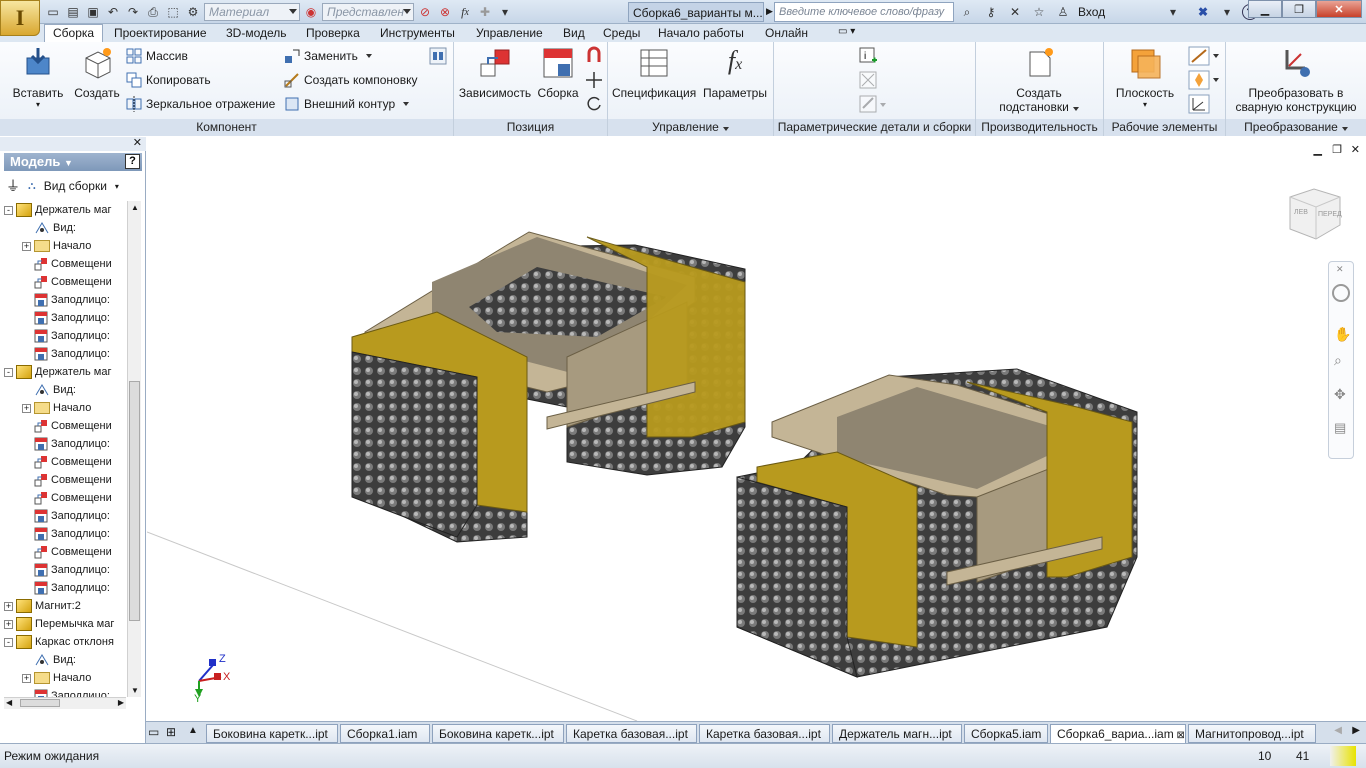  I want to click on mirror-button: Зеркальное отражение, so click(200, 104).